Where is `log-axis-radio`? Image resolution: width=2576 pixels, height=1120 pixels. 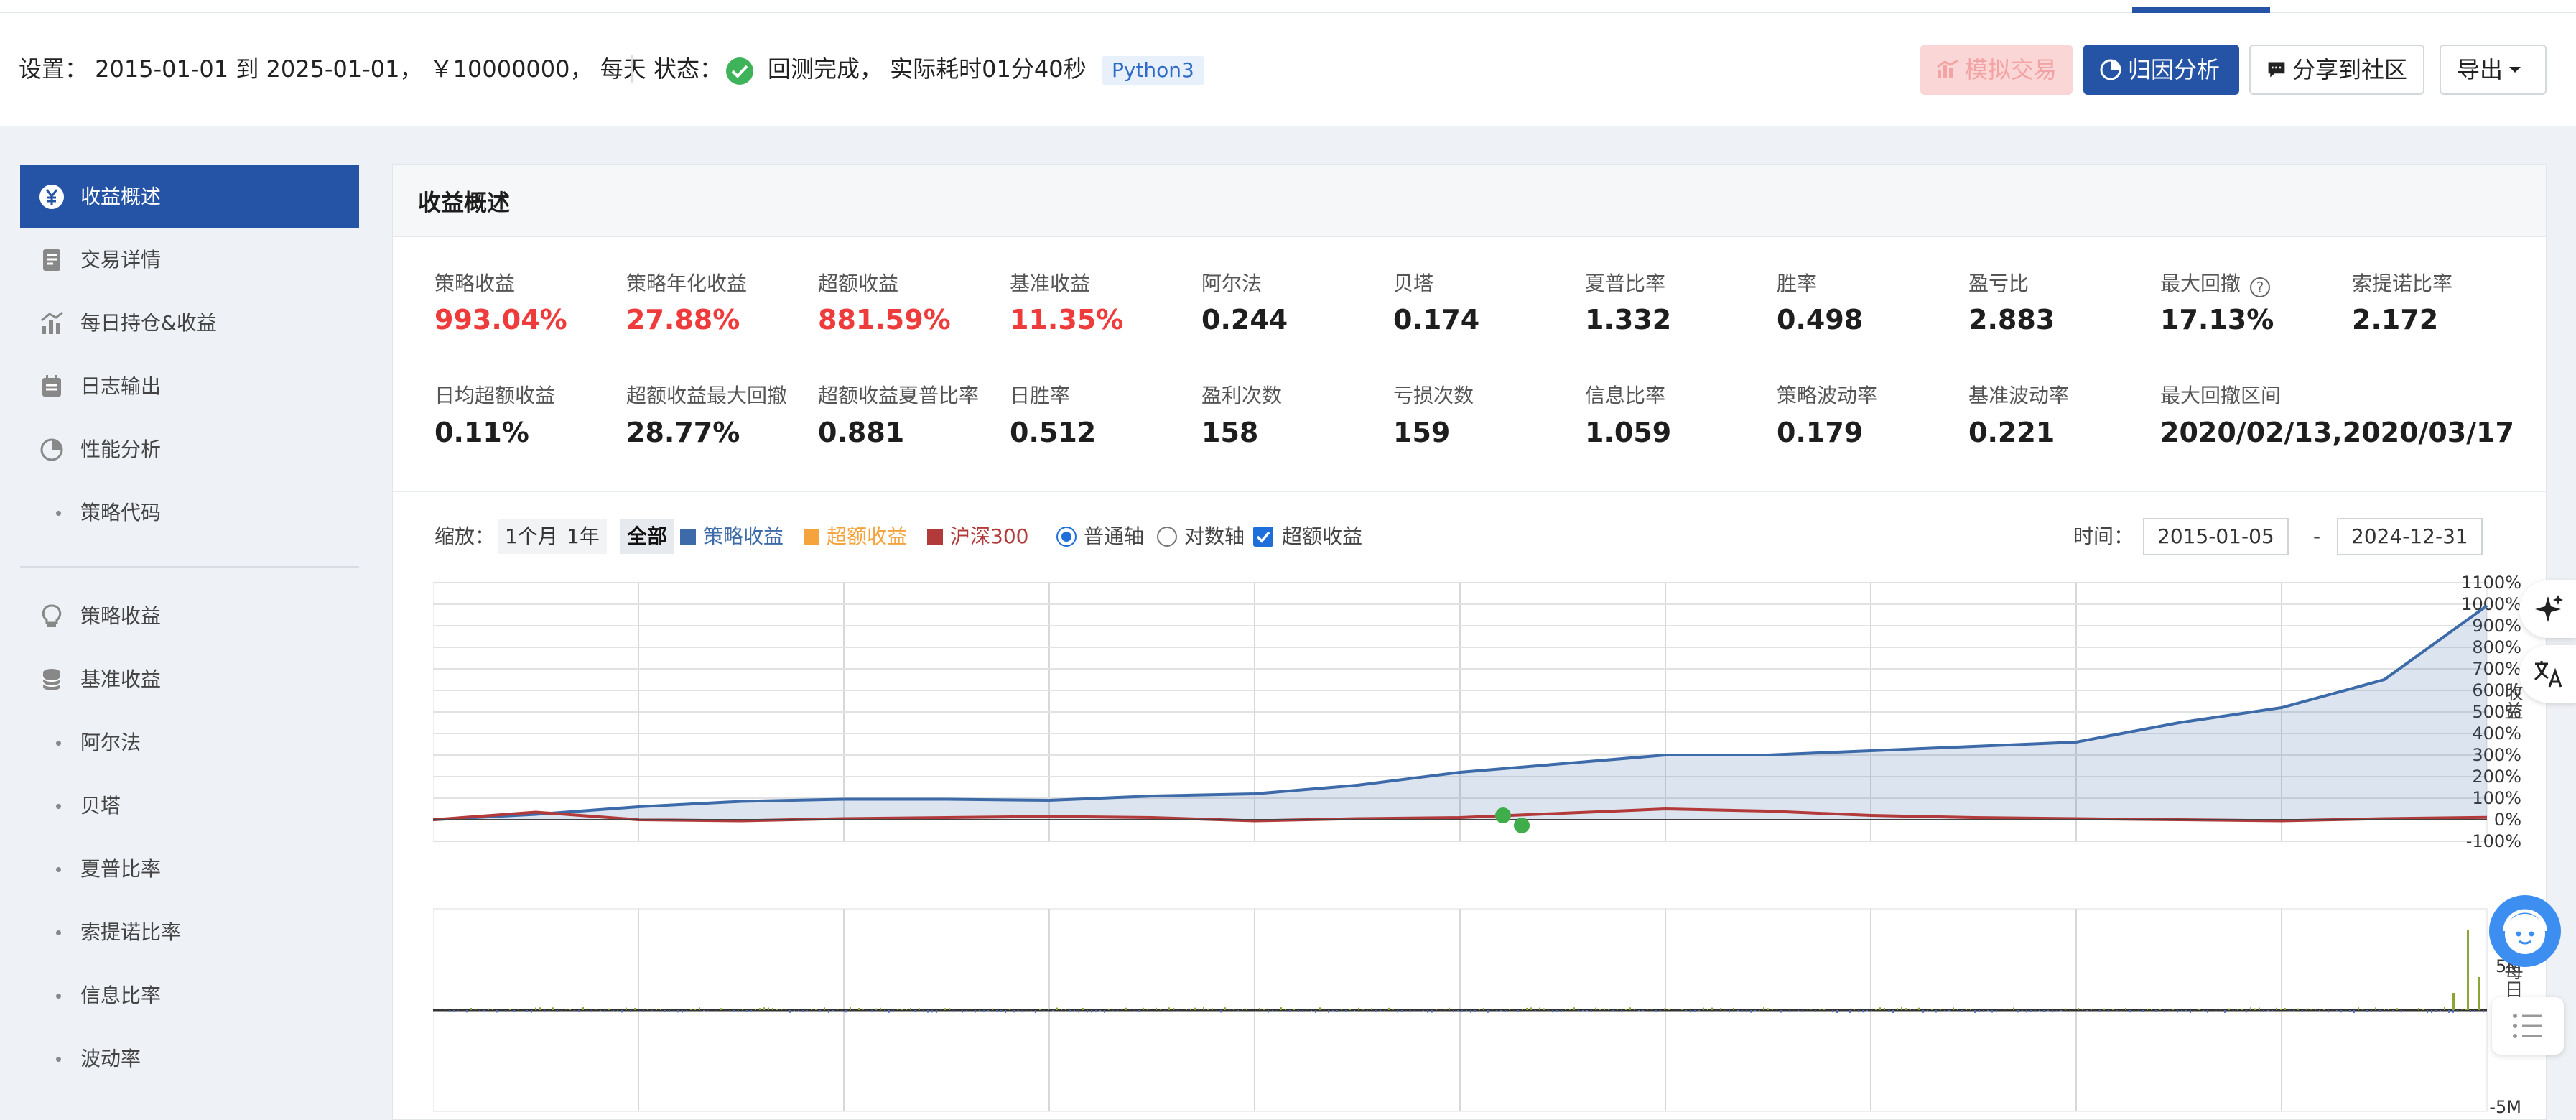
log-axis-radio is located at coordinates (1167, 537).